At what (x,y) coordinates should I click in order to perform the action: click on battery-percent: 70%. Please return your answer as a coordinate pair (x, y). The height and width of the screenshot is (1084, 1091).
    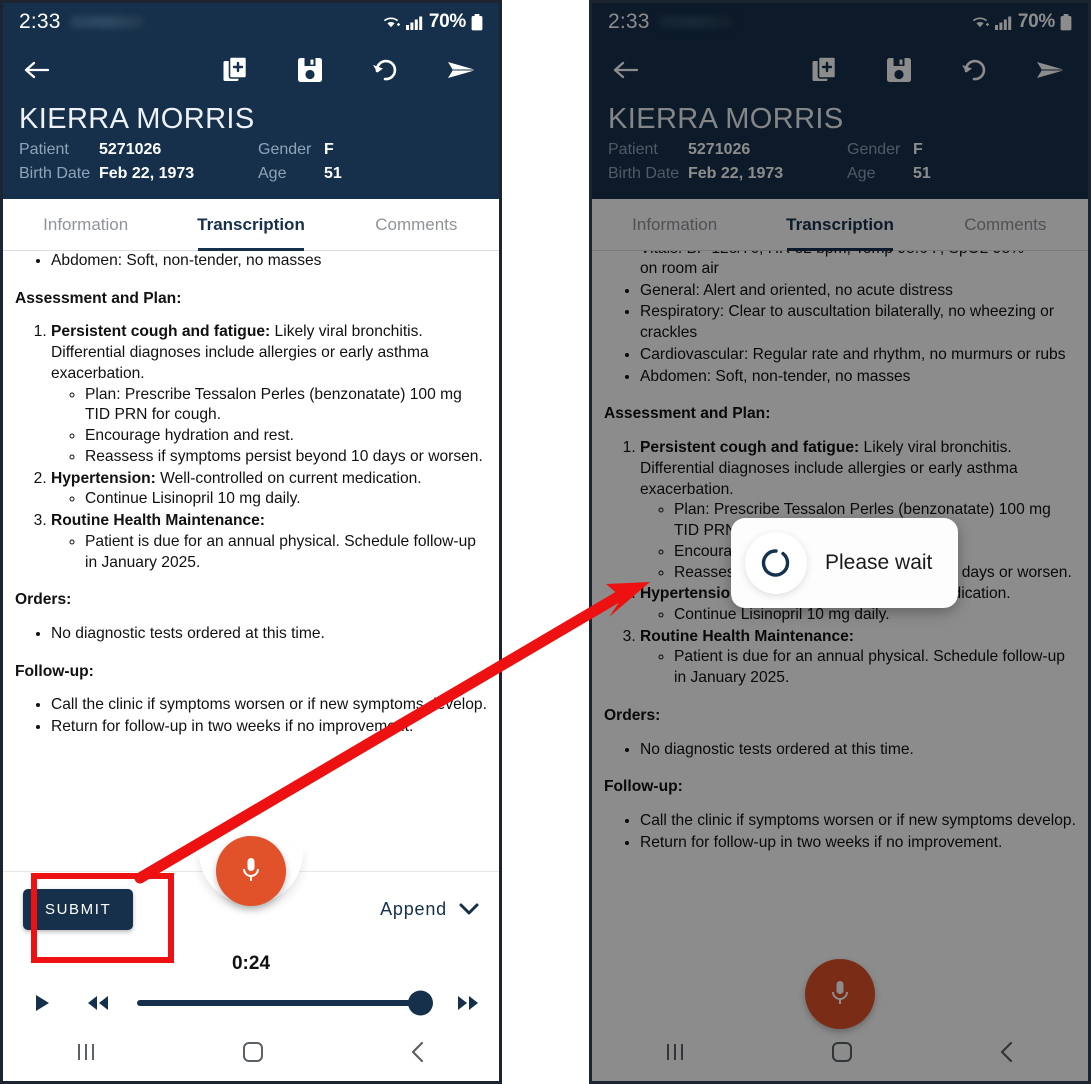
    Looking at the image, I should click on (1036, 21).